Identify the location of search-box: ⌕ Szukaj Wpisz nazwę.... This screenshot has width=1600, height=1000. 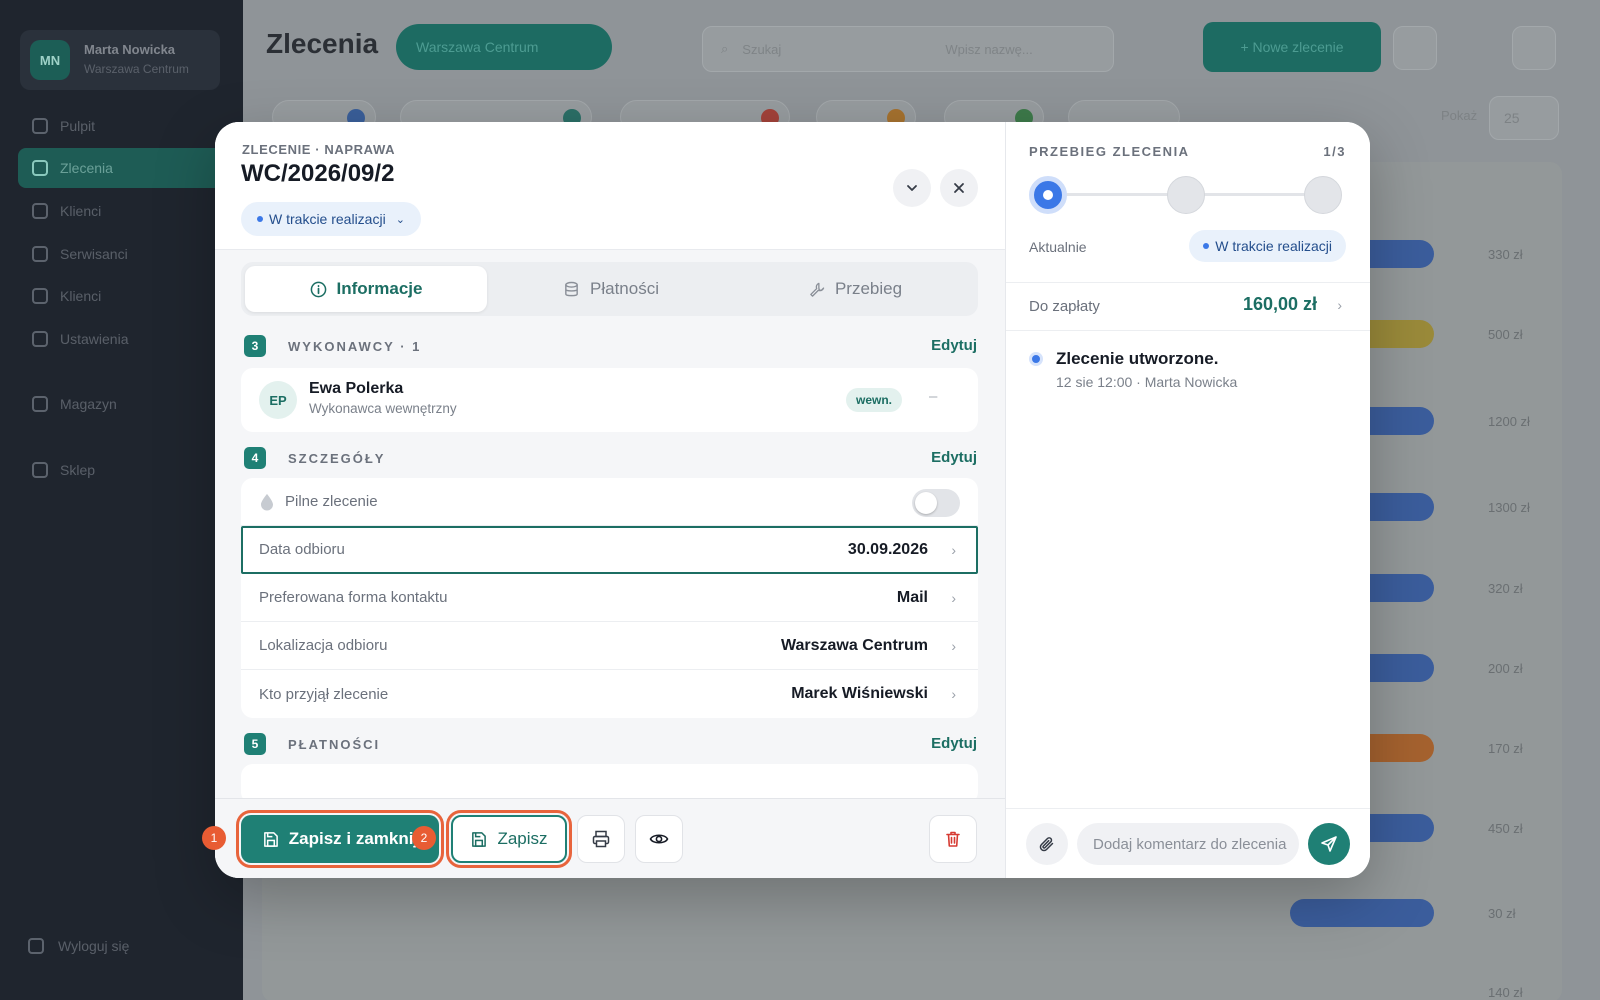
(908, 49).